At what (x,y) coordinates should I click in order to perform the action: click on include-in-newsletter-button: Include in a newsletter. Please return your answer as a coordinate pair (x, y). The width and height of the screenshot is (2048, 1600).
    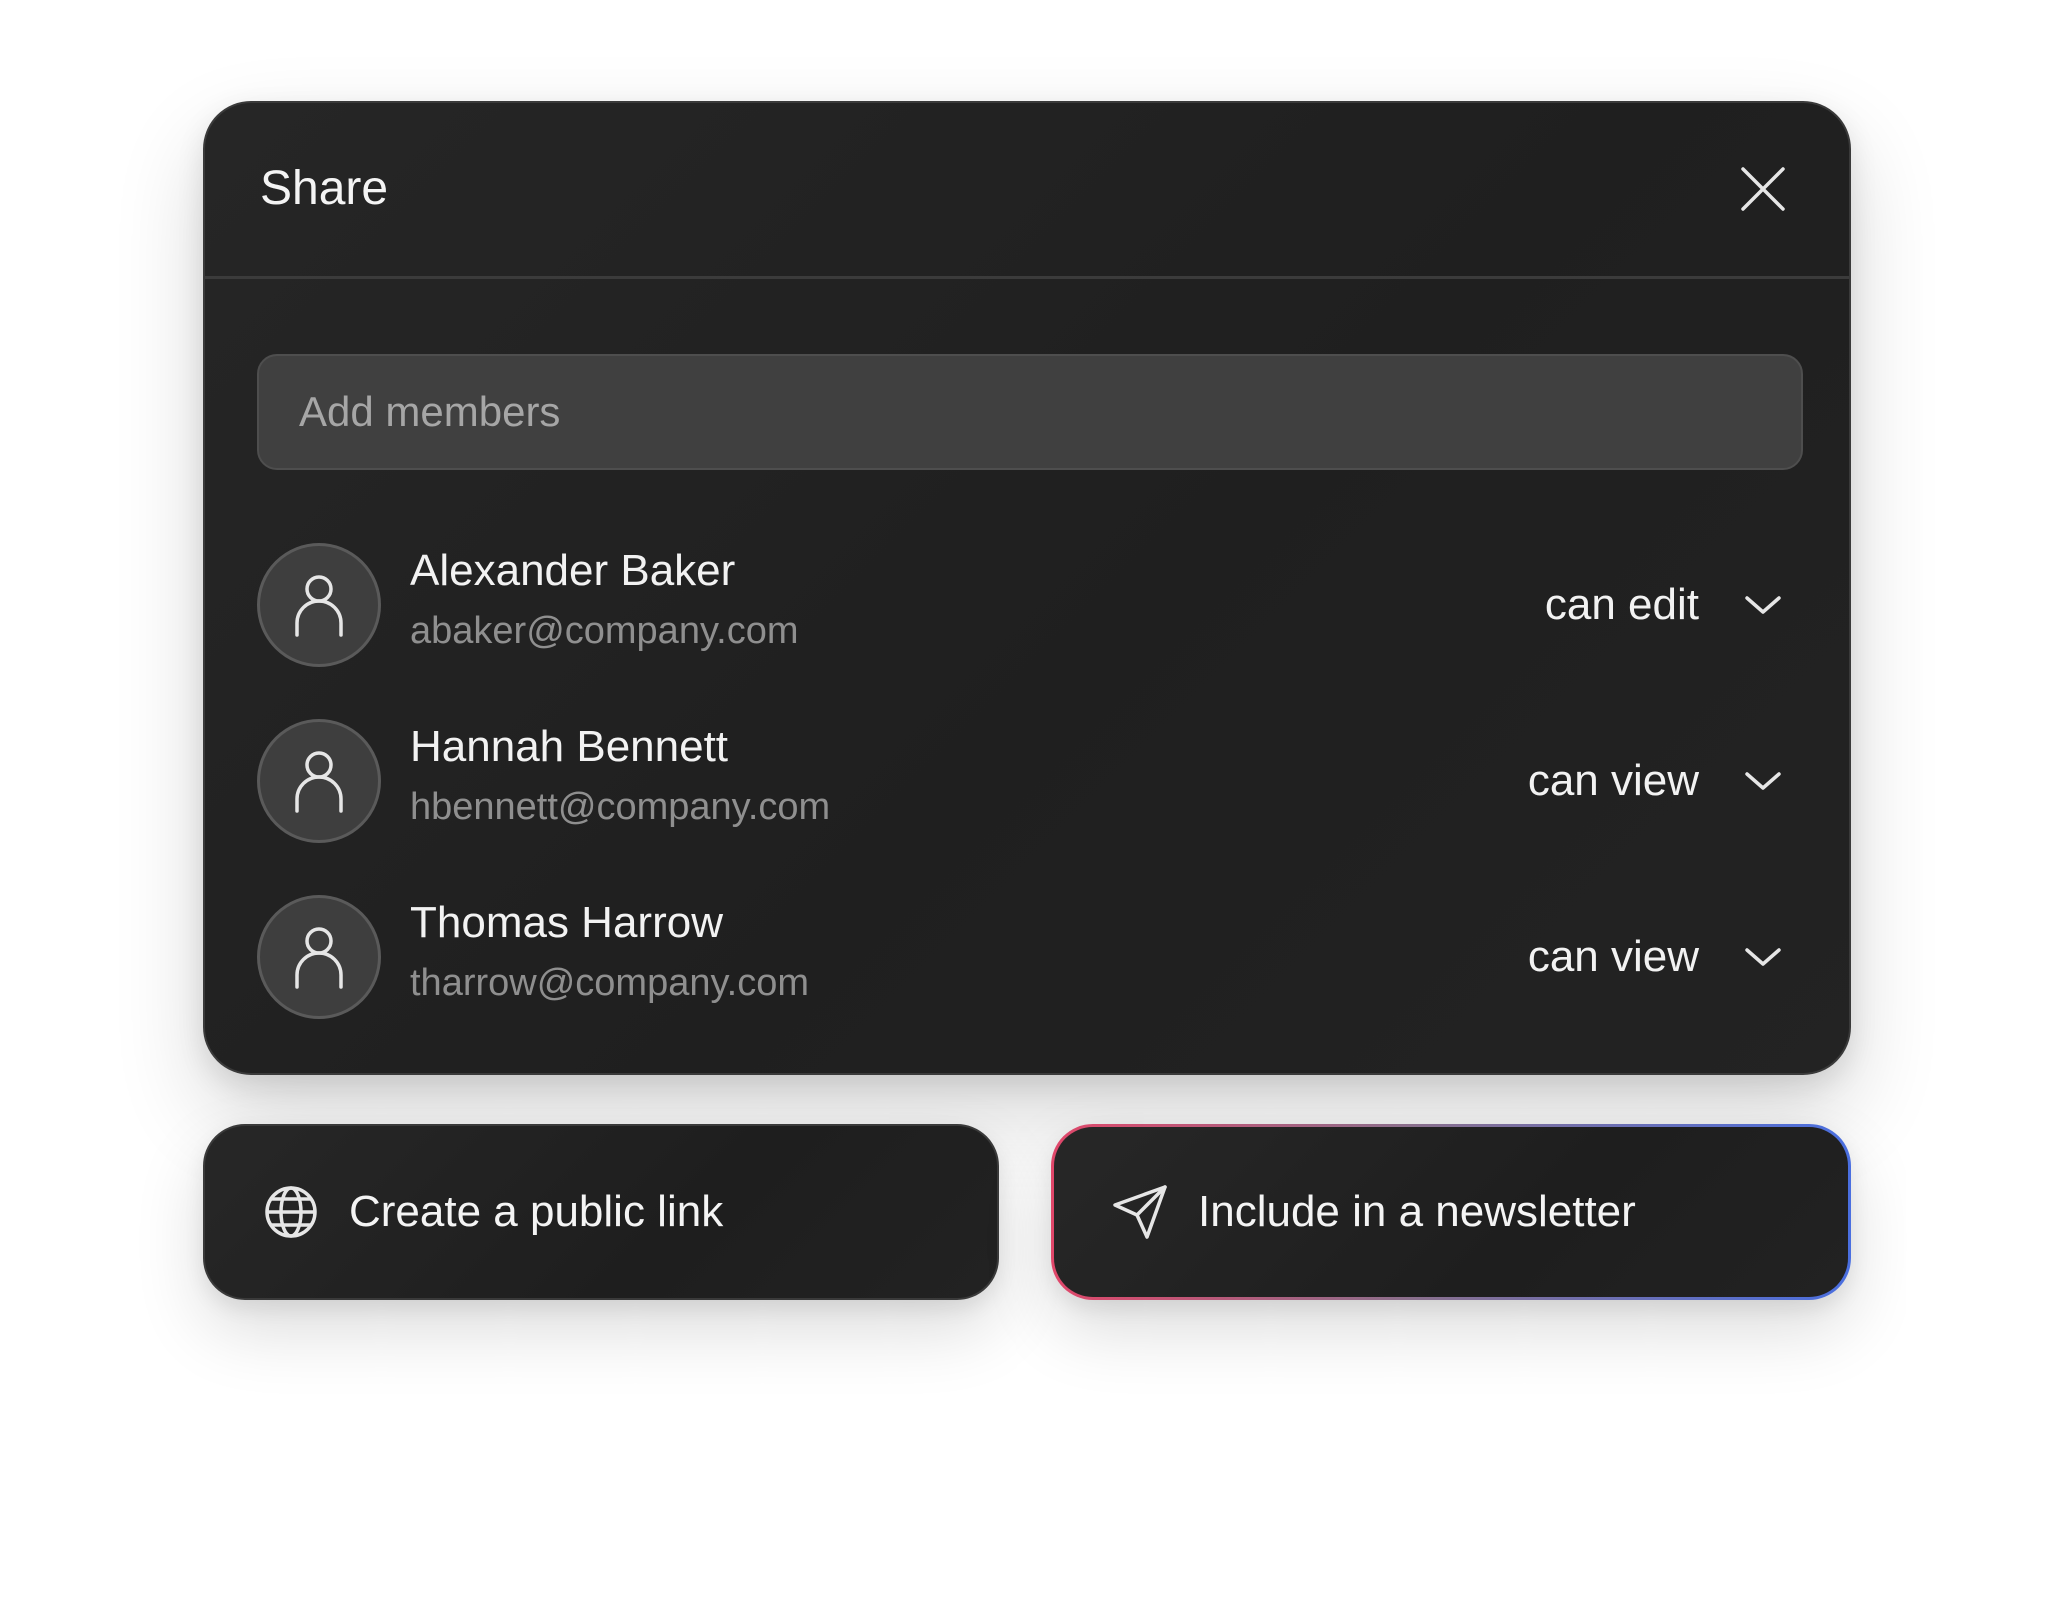
    Looking at the image, I should click on (1451, 1212).